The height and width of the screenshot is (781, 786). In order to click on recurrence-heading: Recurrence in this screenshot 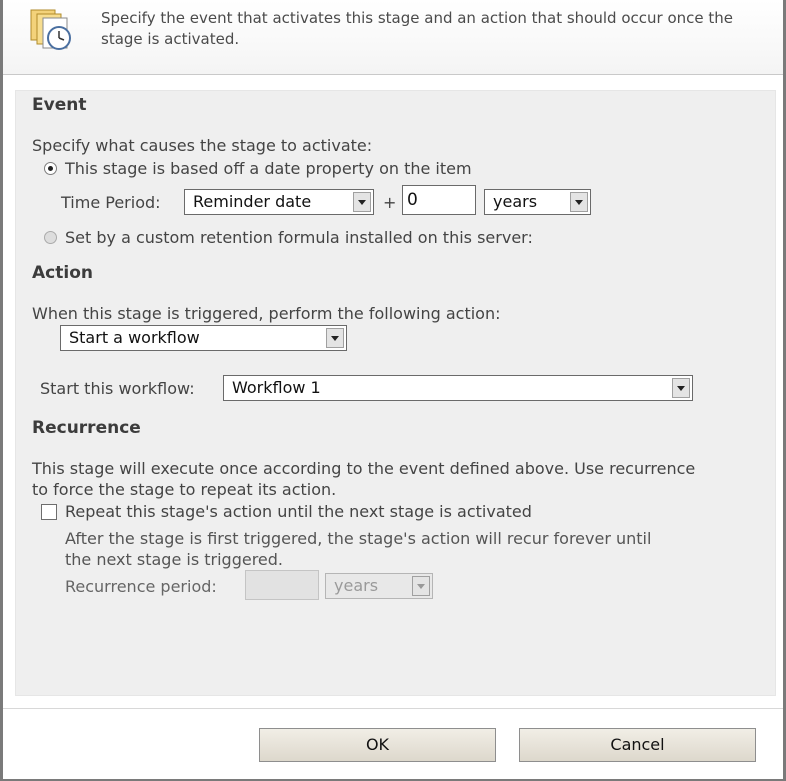, I will do `click(86, 428)`.